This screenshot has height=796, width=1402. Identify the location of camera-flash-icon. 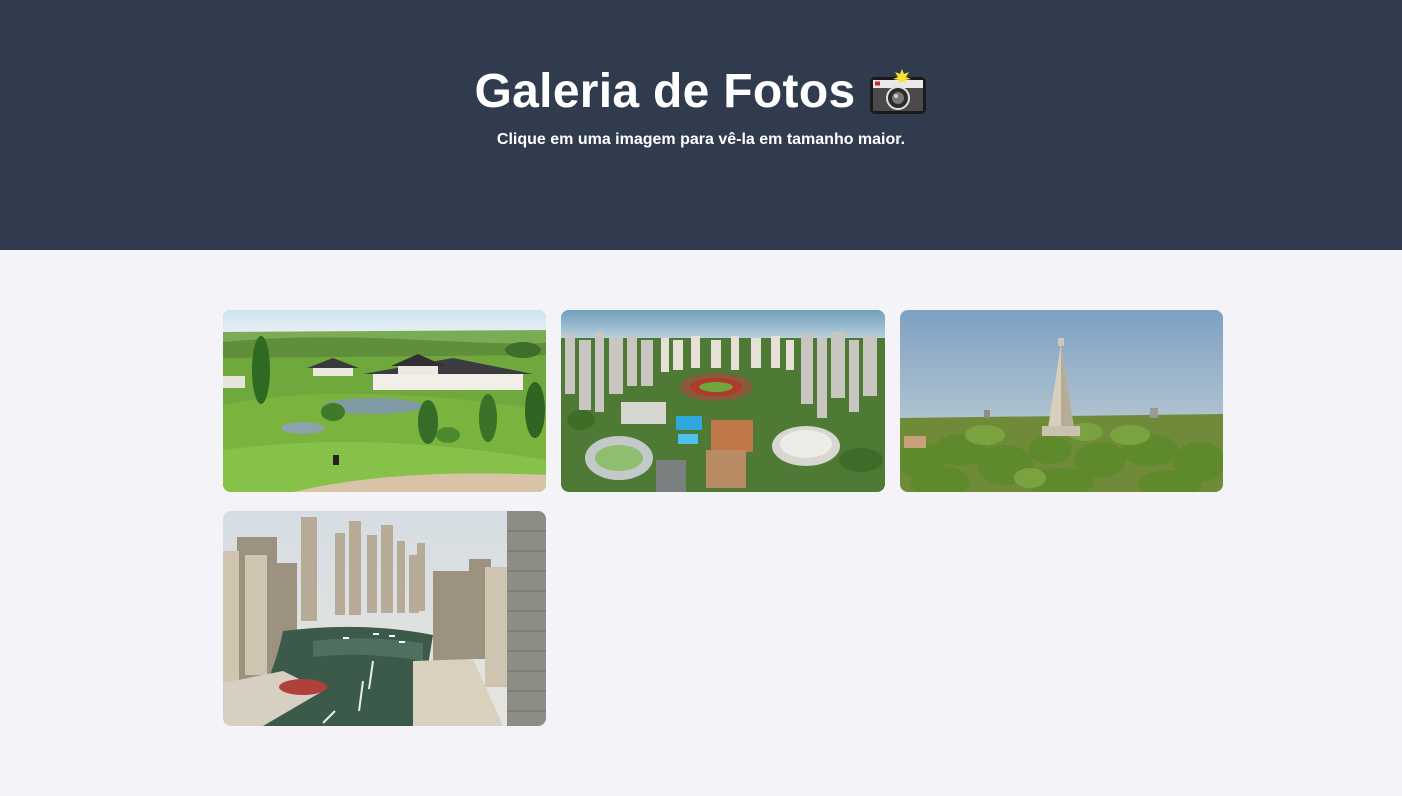
(898, 91).